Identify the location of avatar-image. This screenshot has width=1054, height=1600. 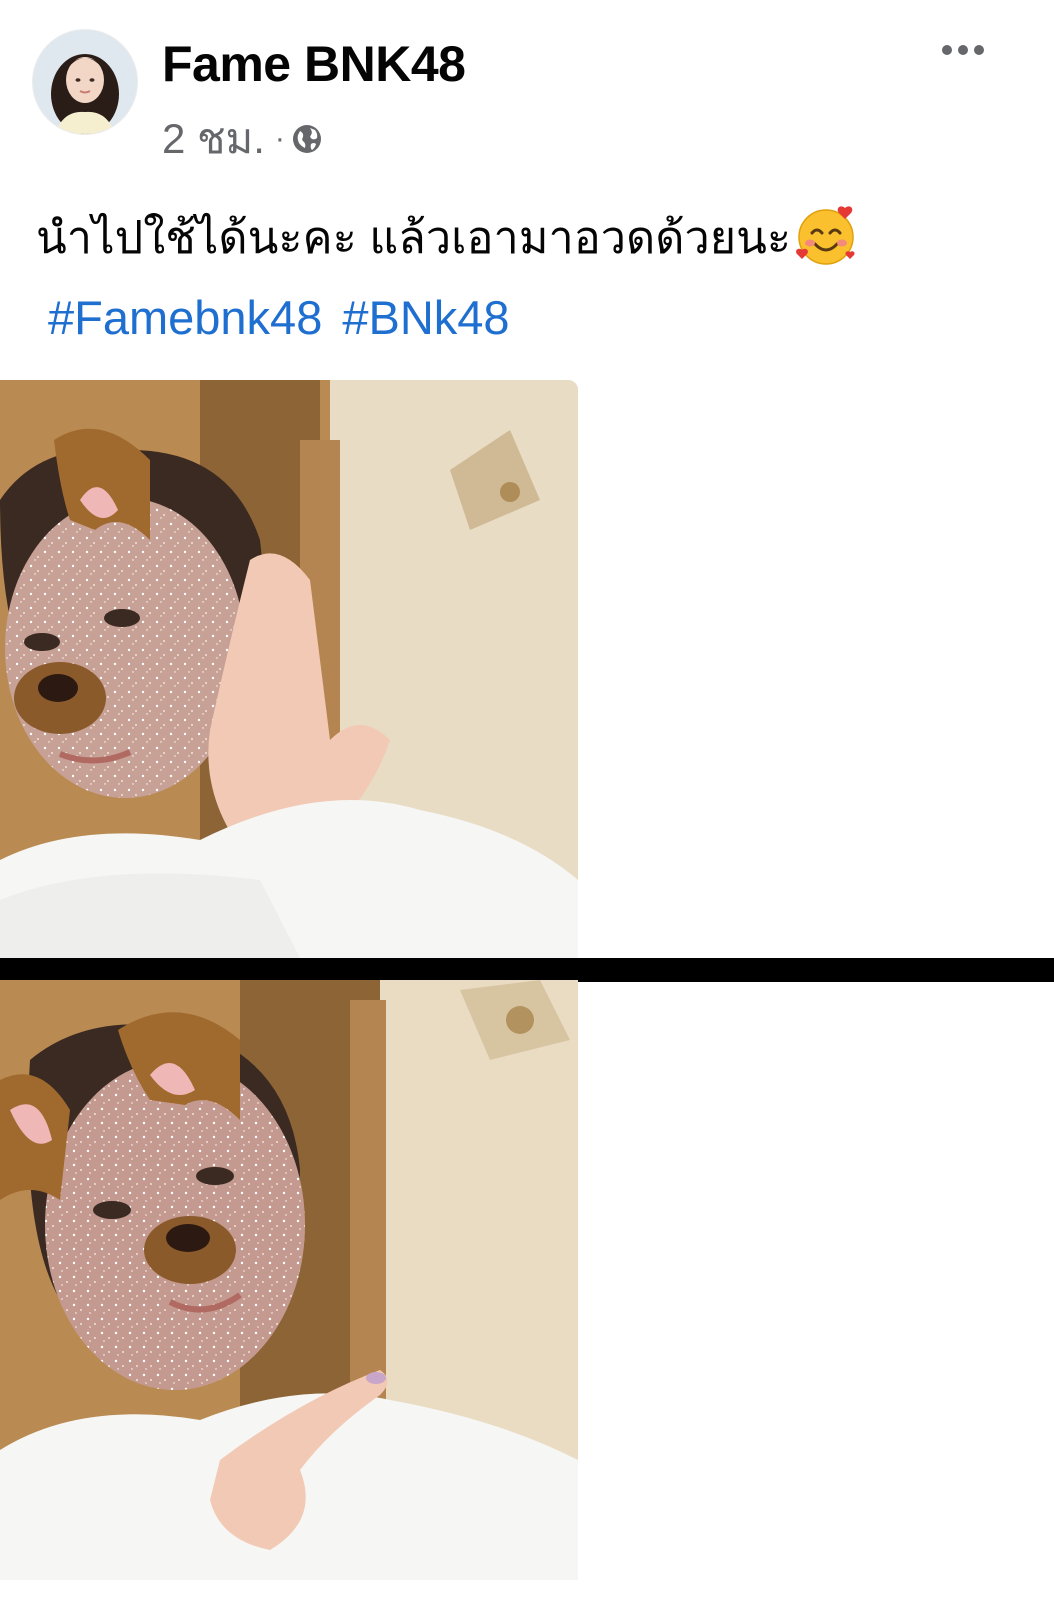
(85, 82).